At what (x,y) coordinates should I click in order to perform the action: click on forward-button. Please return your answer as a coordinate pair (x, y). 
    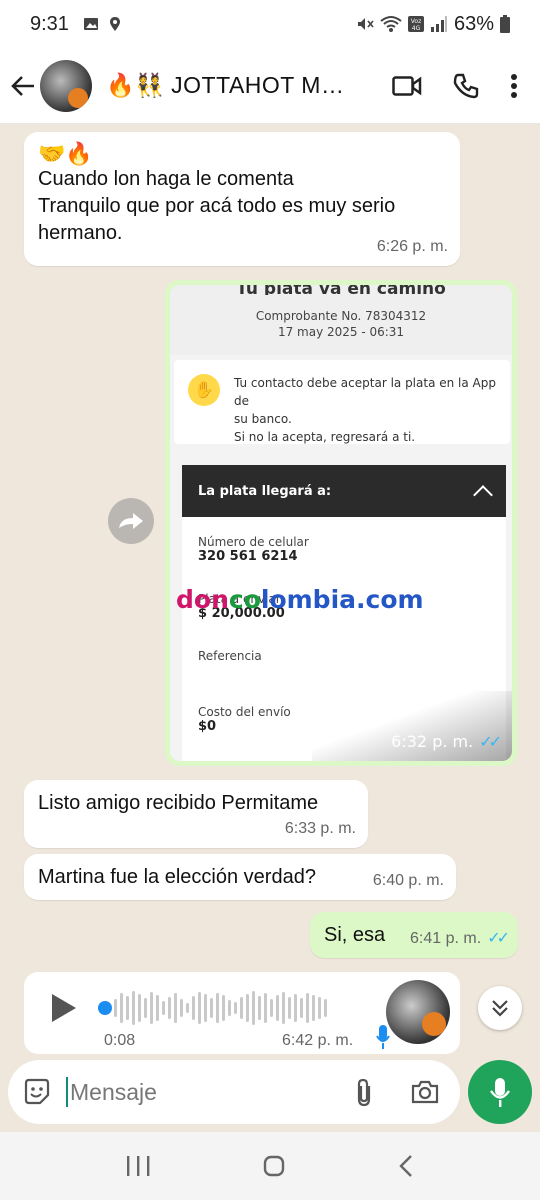
    Looking at the image, I should click on (131, 521).